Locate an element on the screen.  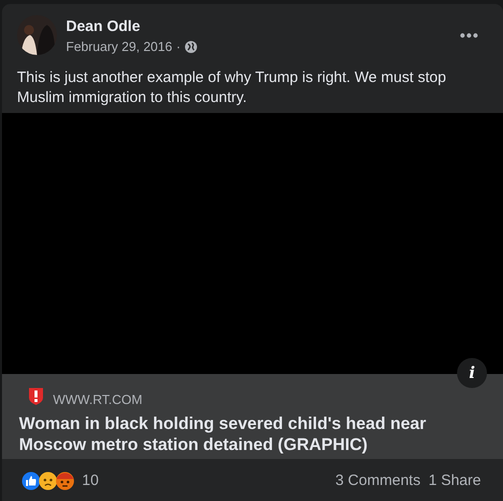
more-options-icon is located at coordinates (469, 35).